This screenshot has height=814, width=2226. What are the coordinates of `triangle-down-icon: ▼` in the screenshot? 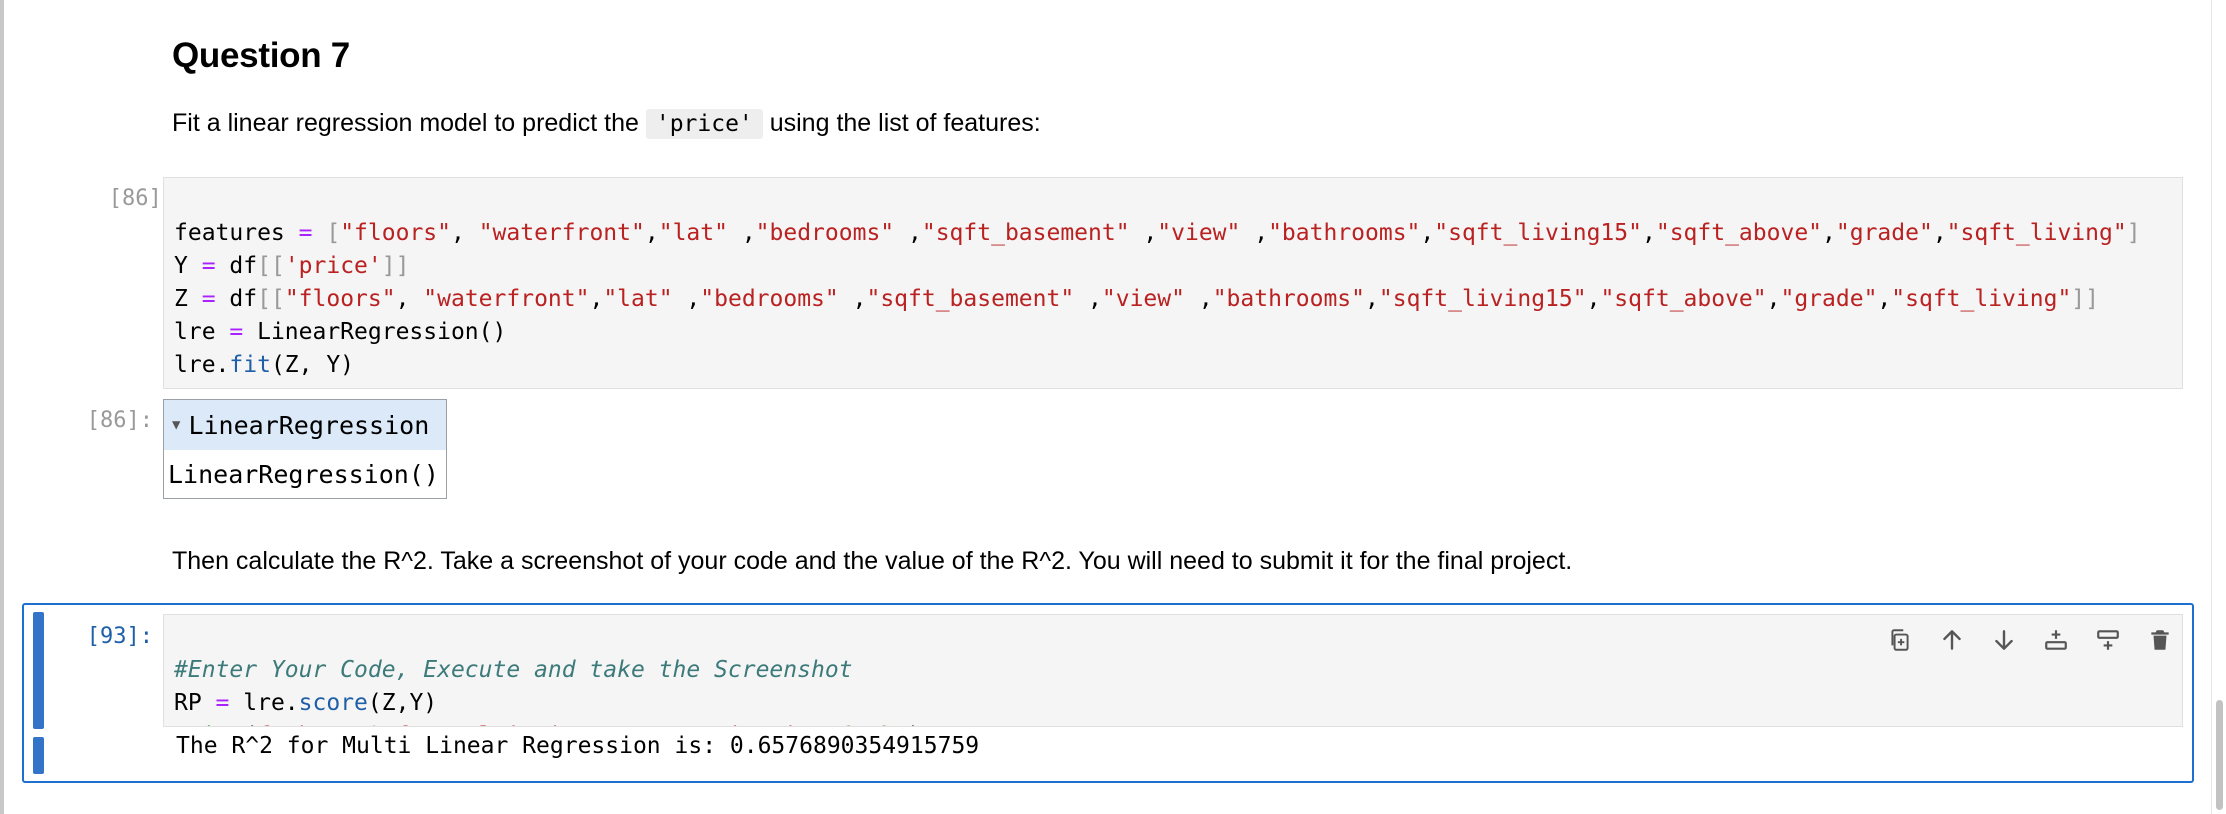 It's located at (176, 425).